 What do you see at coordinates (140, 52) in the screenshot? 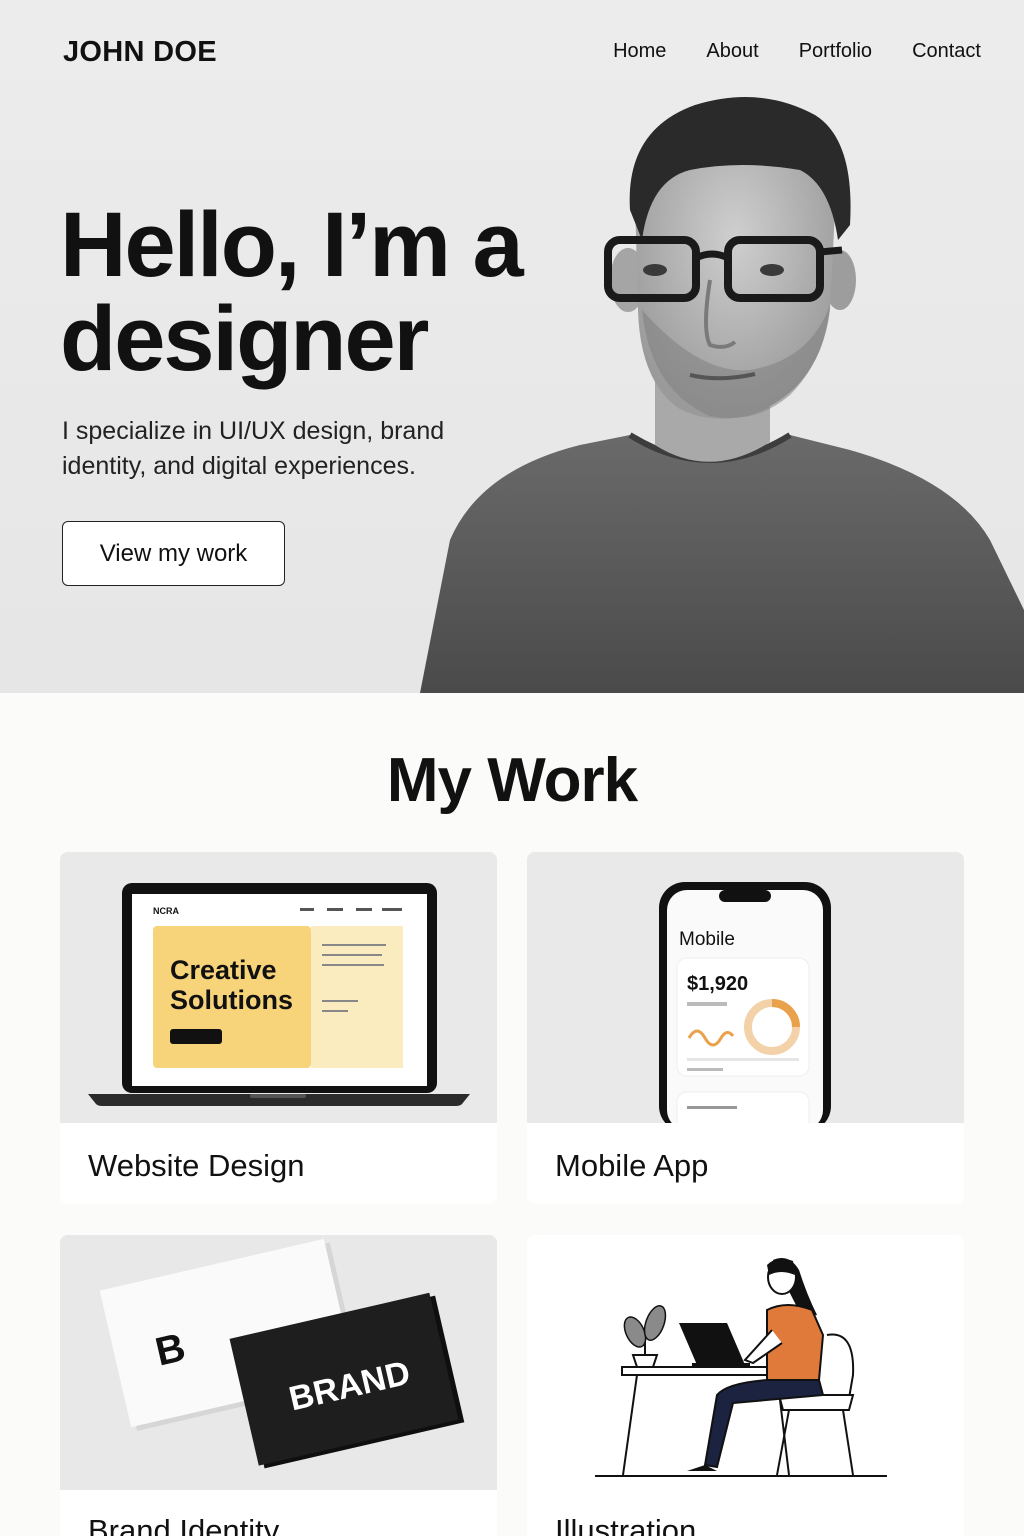
I see `site-logo: JOHN DOE` at bounding box center [140, 52].